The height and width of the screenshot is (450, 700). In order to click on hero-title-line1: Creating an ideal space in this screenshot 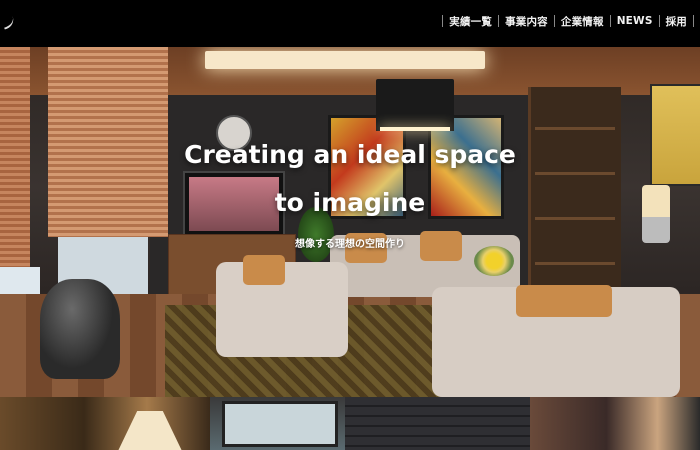, I will do `click(350, 154)`.